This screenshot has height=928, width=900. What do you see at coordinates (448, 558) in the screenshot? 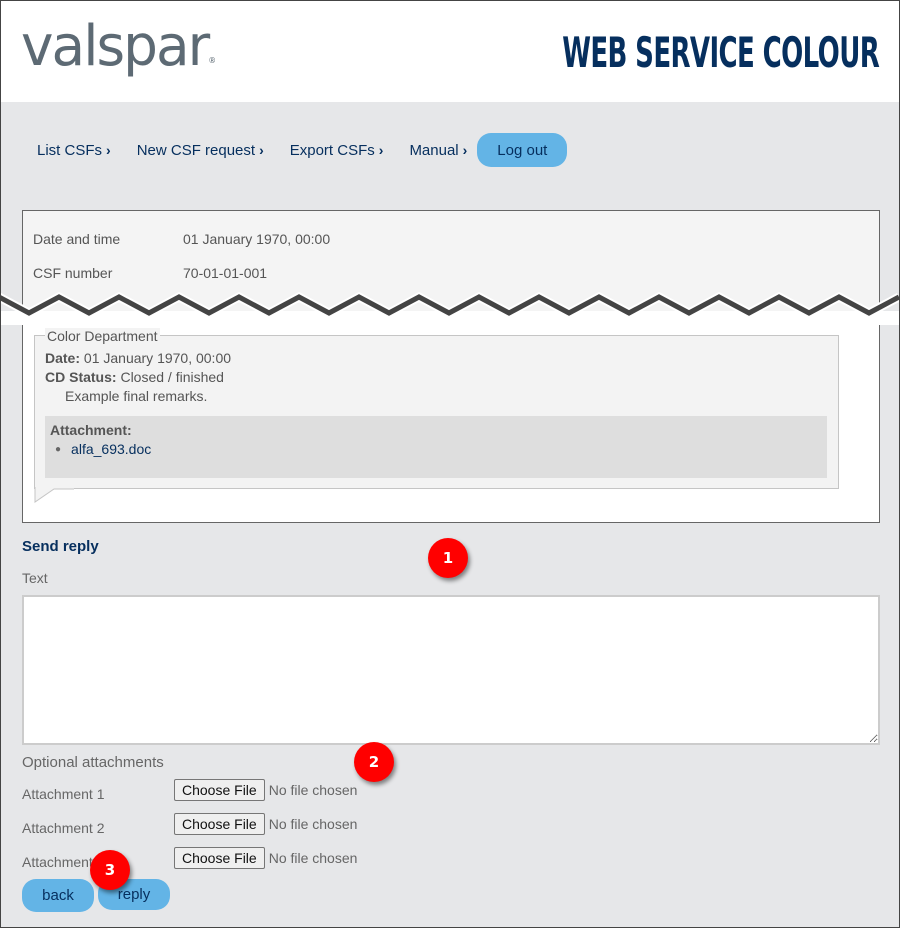
I see `annotation-marker-1: 1` at bounding box center [448, 558].